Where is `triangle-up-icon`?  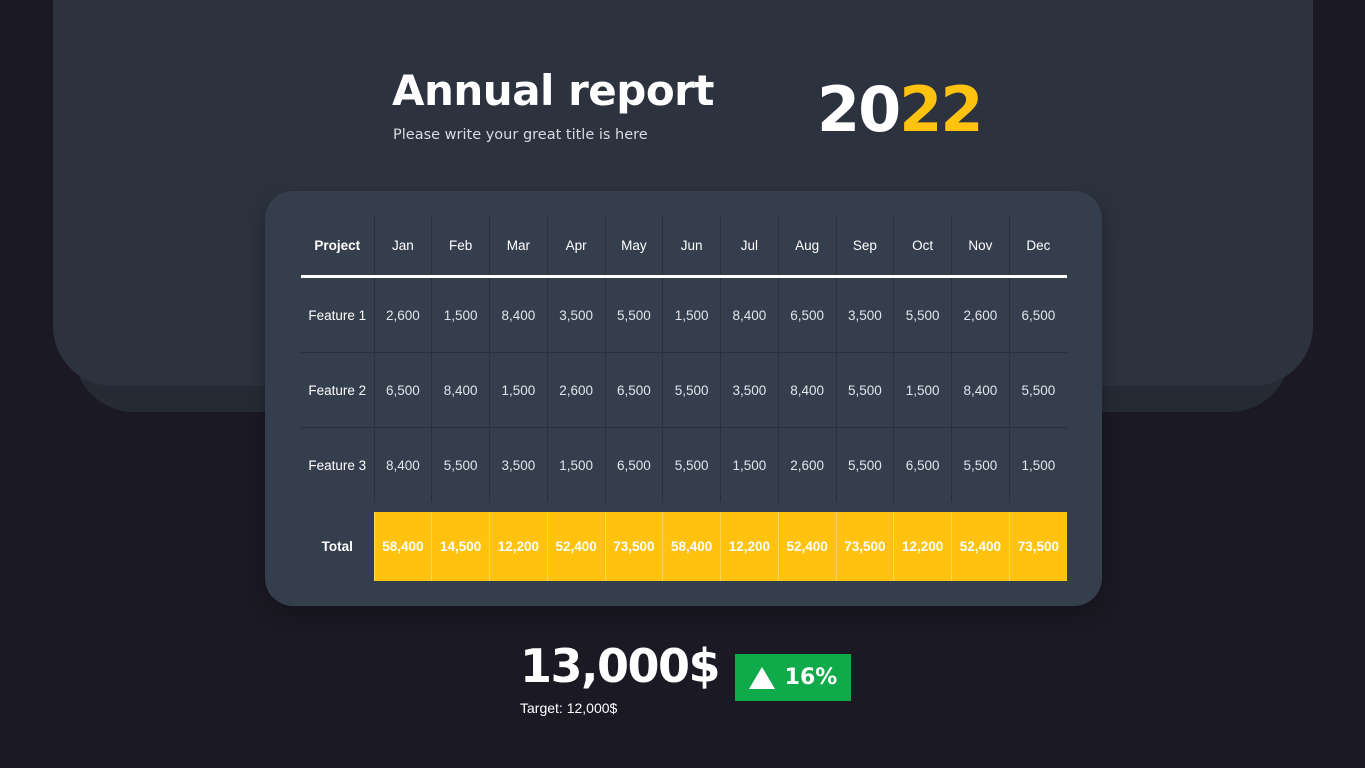 triangle-up-icon is located at coordinates (761, 677).